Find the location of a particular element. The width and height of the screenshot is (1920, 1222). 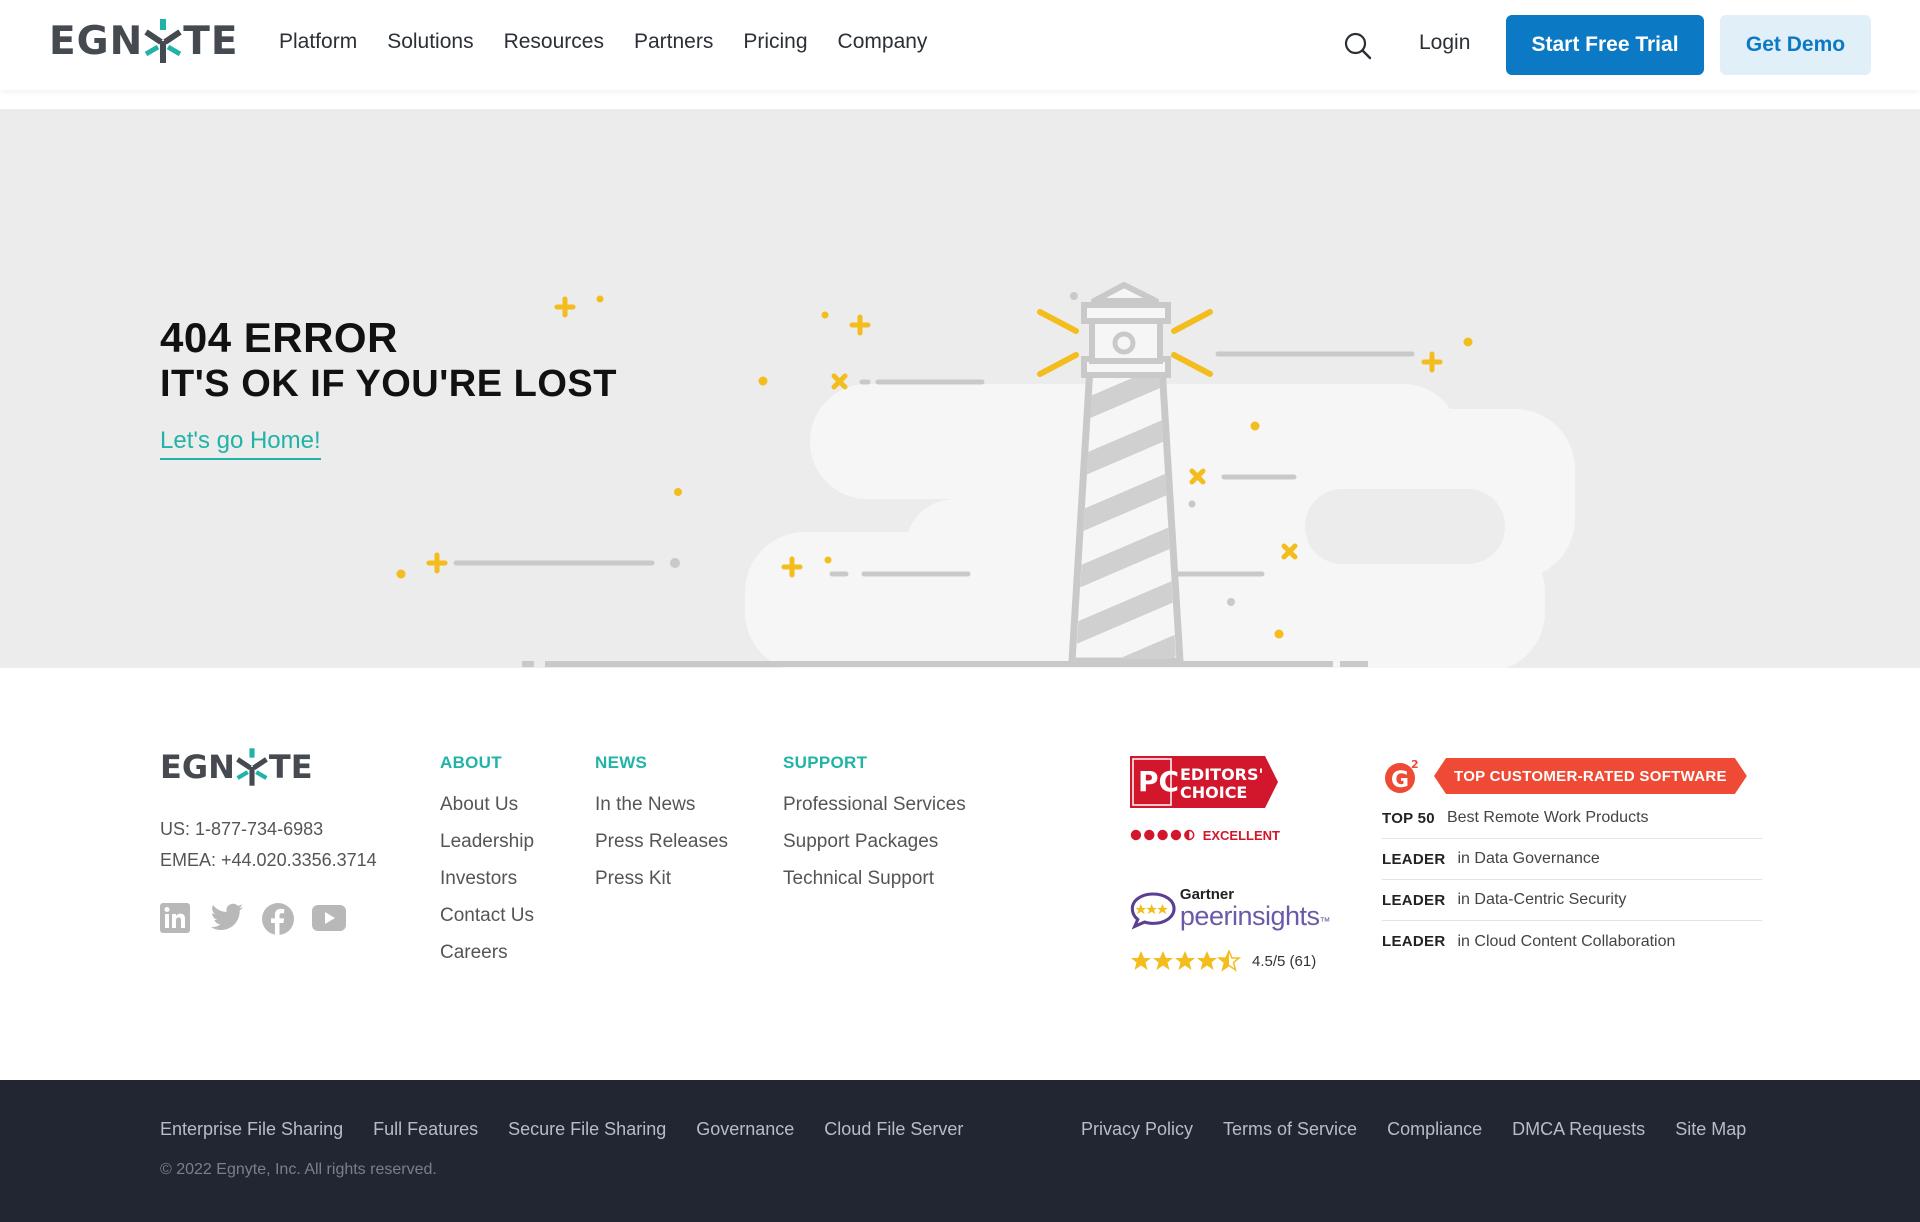

g2-logo-sup: 2 is located at coordinates (1415, 764).